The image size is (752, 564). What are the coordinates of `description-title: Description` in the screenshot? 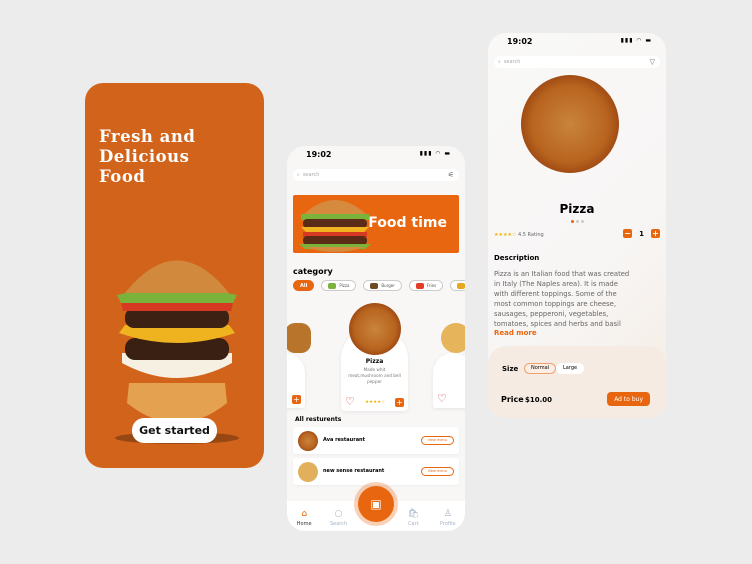 It's located at (517, 258).